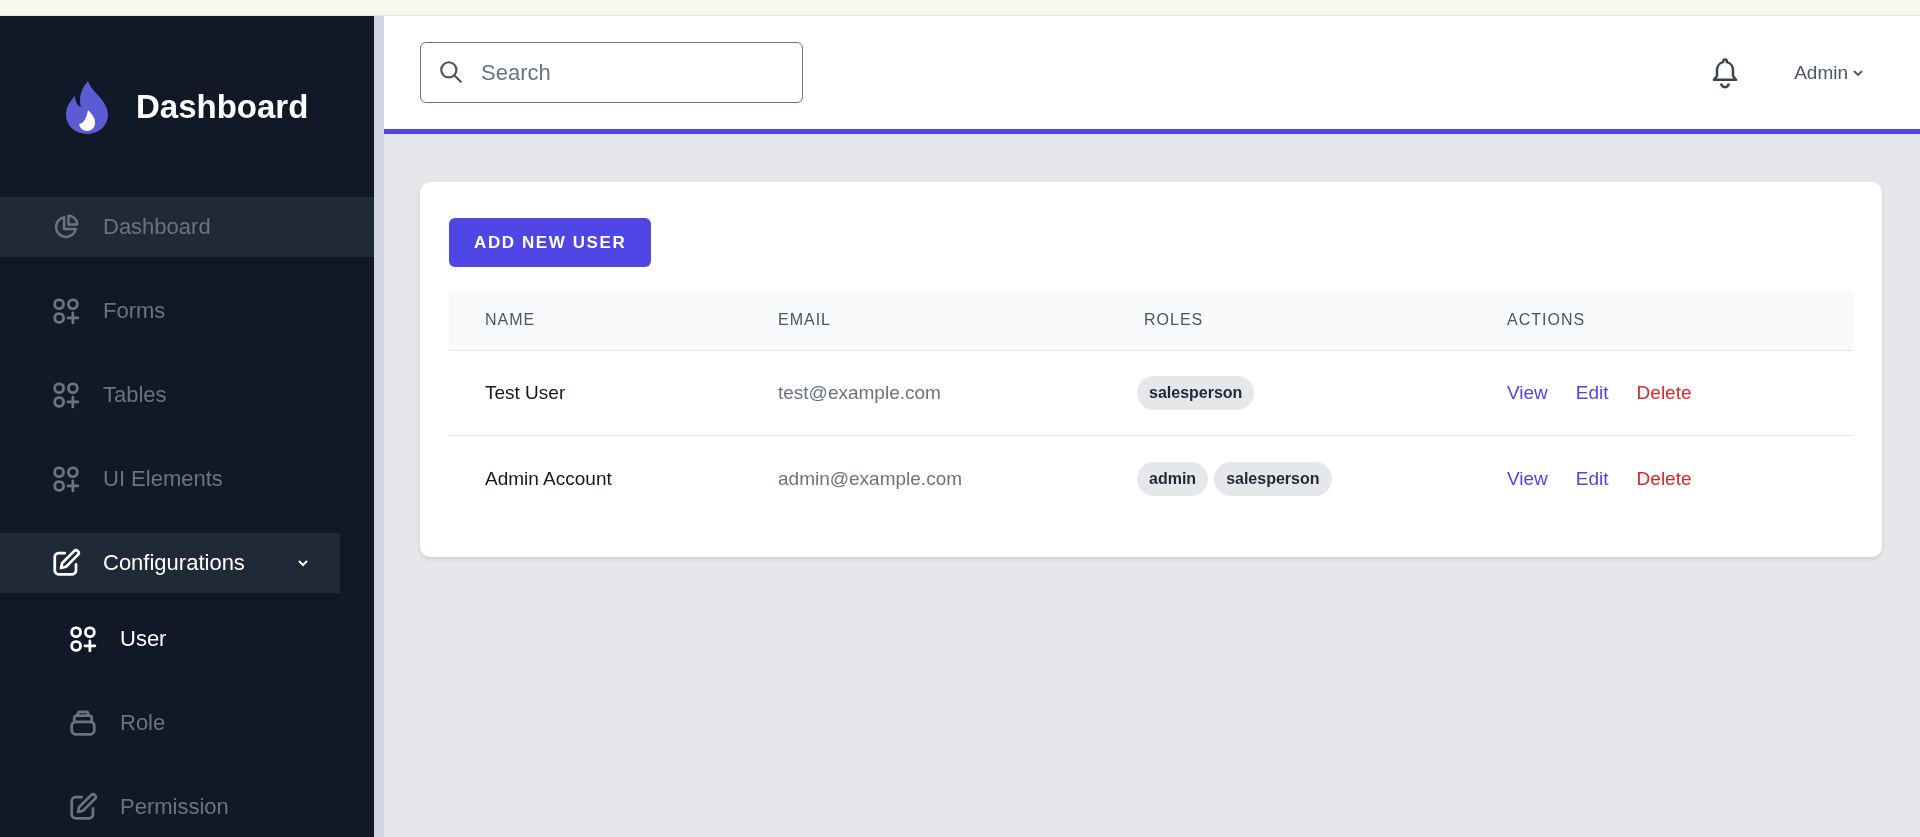 The height and width of the screenshot is (837, 1920). What do you see at coordinates (1829, 72) in the screenshot?
I see `user-menu: Admin` at bounding box center [1829, 72].